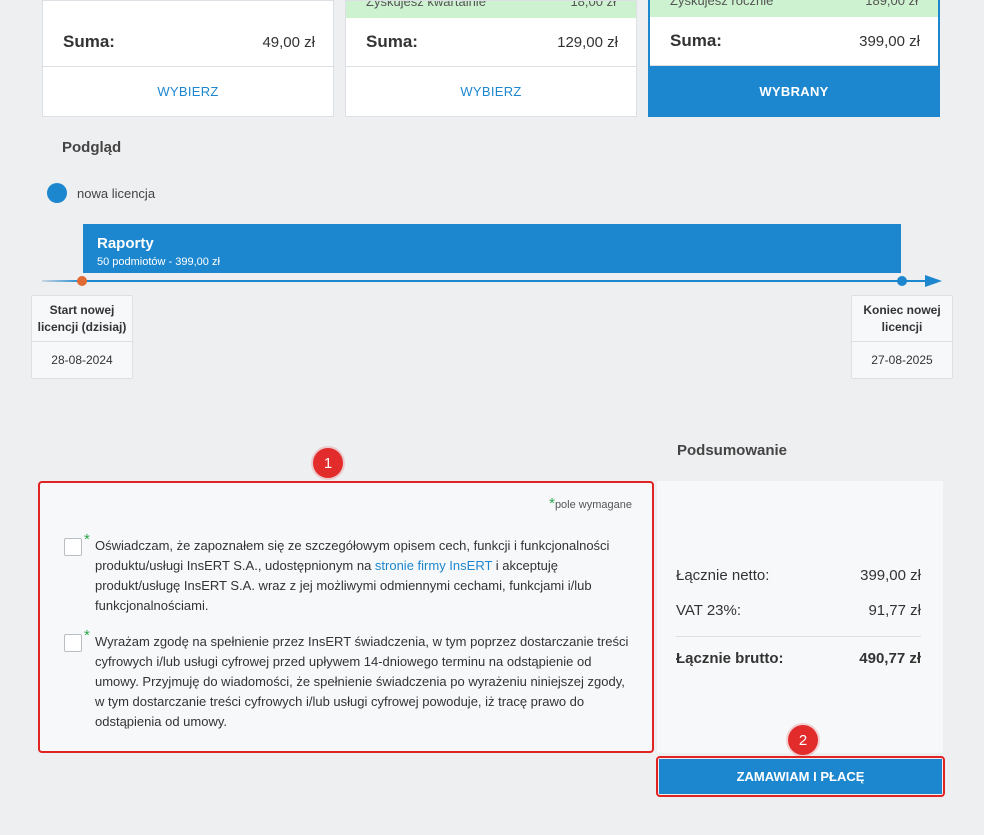  Describe the element at coordinates (798, 658) in the screenshot. I see `gross-row: Łącznie brutto: 490,77 zł` at that location.